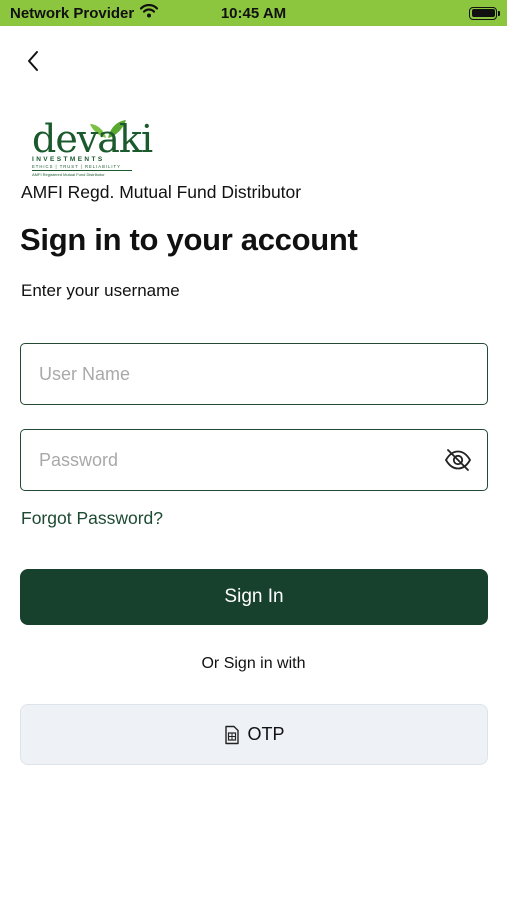  I want to click on battery-icon, so click(484, 13).